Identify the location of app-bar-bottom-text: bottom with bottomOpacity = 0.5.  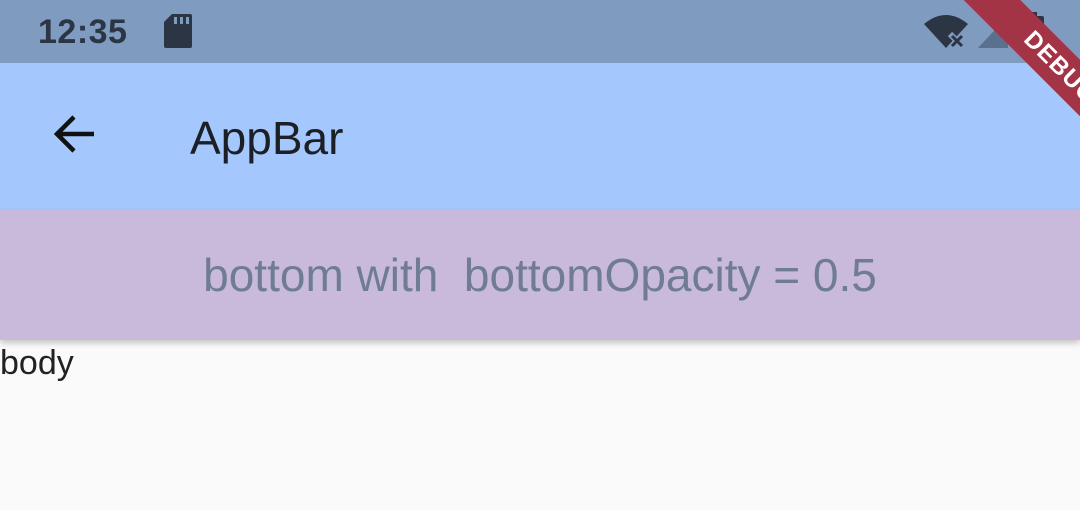
(540, 275).